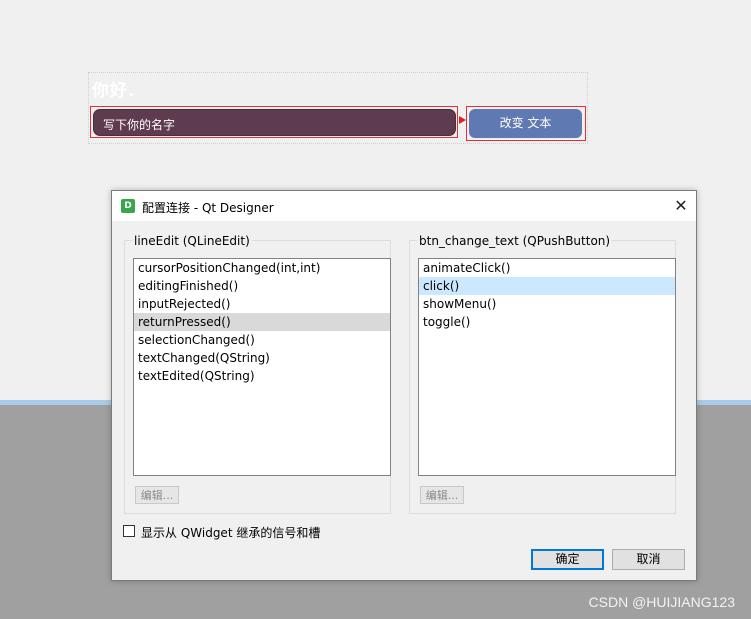 This screenshot has height=619, width=751. What do you see at coordinates (547, 304) in the screenshot?
I see `slot-item: showMenu()` at bounding box center [547, 304].